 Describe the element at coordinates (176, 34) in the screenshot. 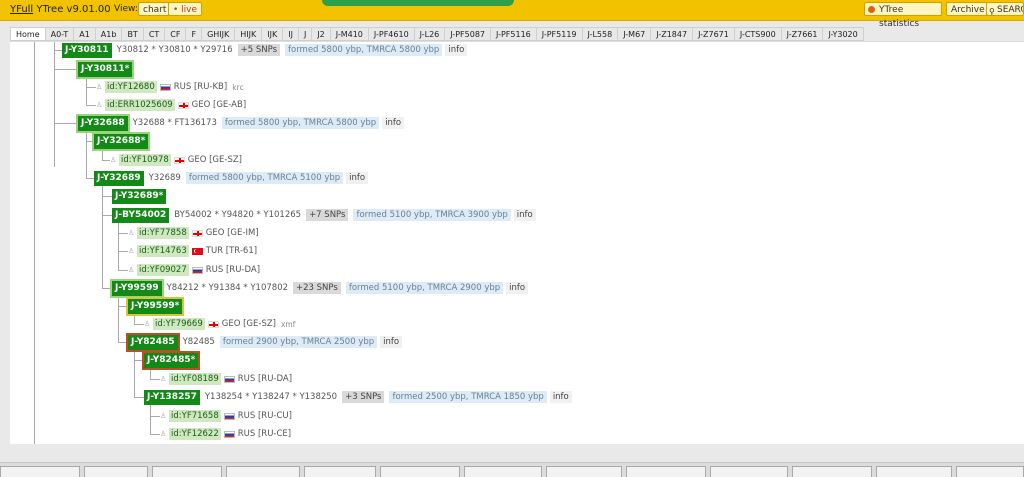

I see `tab-cf: CF` at that location.